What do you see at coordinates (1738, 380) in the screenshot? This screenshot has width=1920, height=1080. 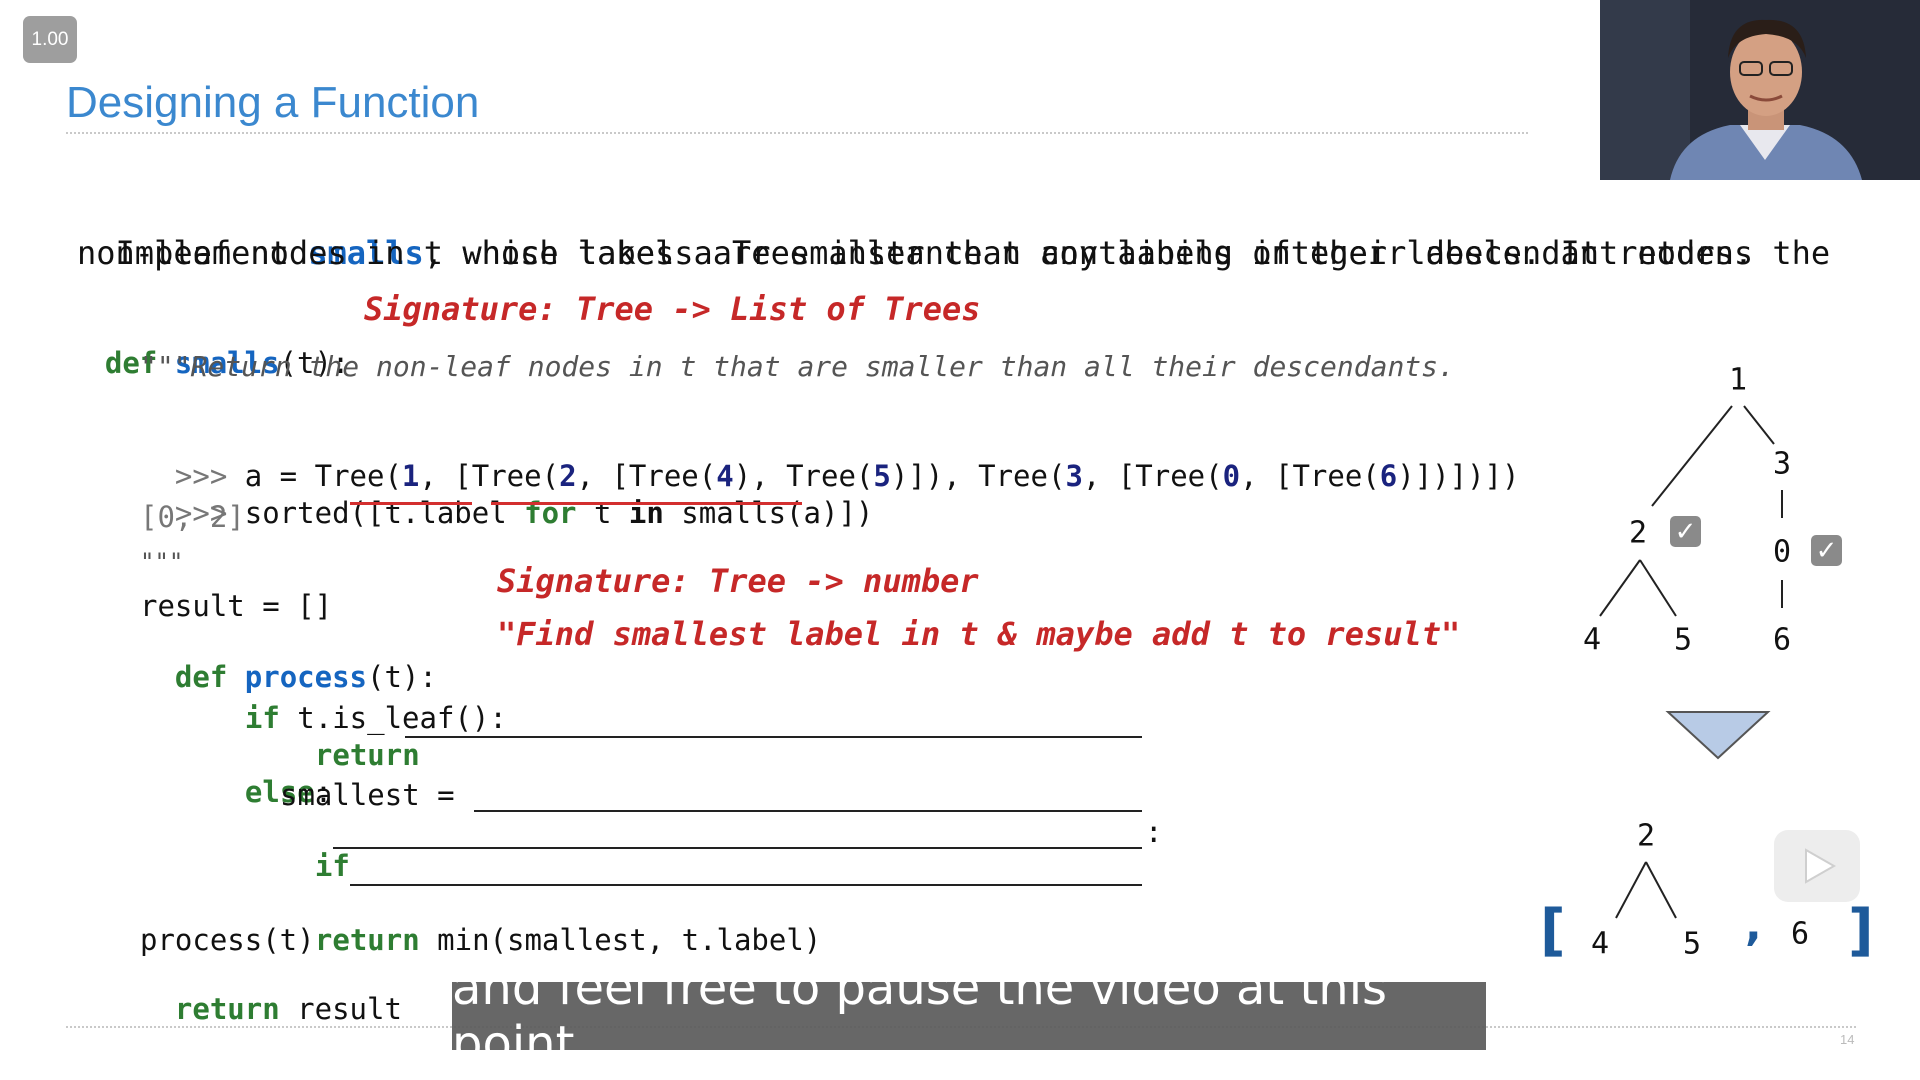 I see `tree-node-1: 1` at bounding box center [1738, 380].